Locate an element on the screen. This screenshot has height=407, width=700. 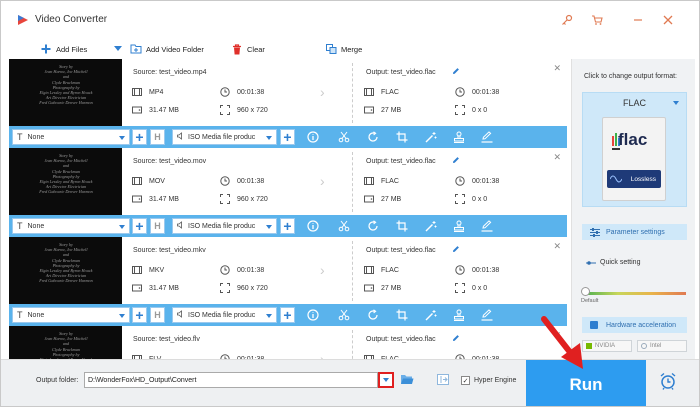
text-icon: T is located at coordinates (20, 137).